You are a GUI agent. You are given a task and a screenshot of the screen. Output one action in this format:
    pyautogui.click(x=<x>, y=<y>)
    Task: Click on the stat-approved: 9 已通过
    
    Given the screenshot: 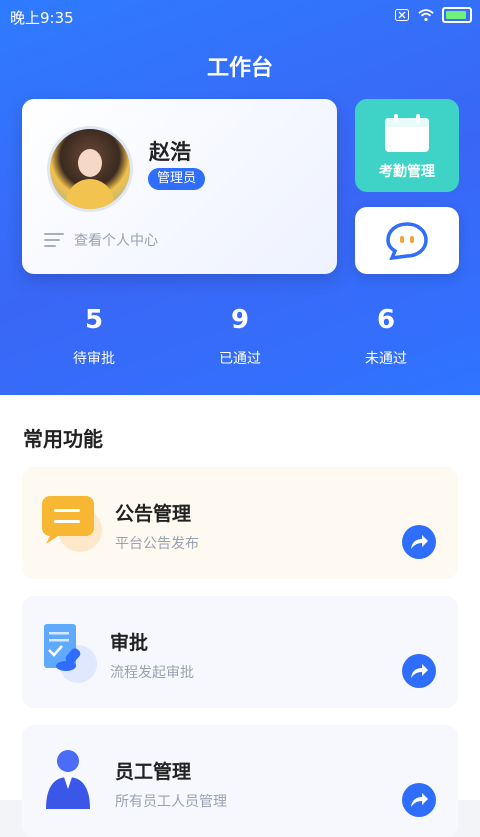 What is the action you would take?
    pyautogui.click(x=240, y=334)
    